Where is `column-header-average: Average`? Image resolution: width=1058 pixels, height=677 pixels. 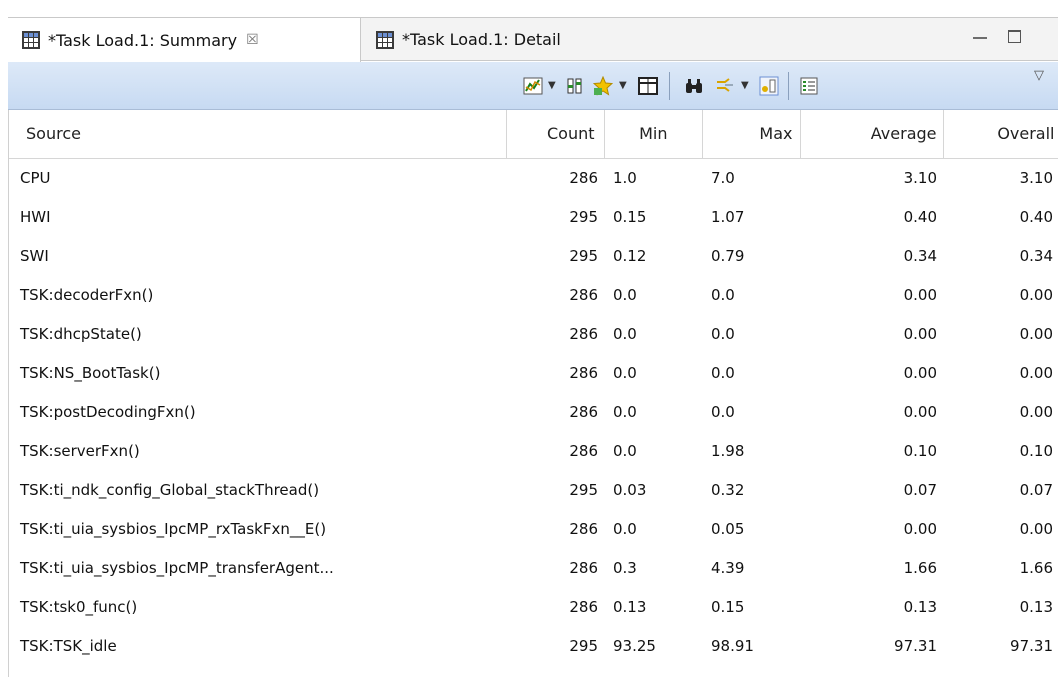
column-header-average: Average is located at coordinates (872, 134).